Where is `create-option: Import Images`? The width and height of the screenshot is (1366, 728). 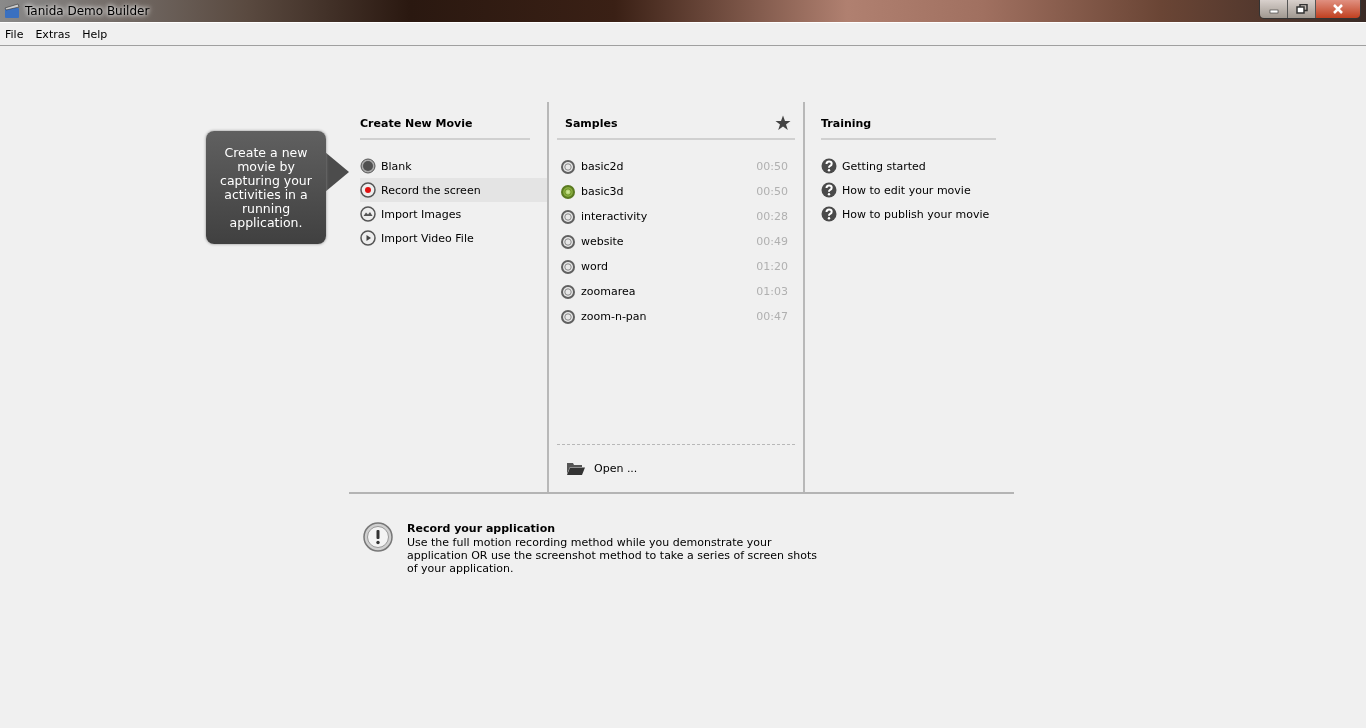 create-option: Import Images is located at coordinates (453, 214).